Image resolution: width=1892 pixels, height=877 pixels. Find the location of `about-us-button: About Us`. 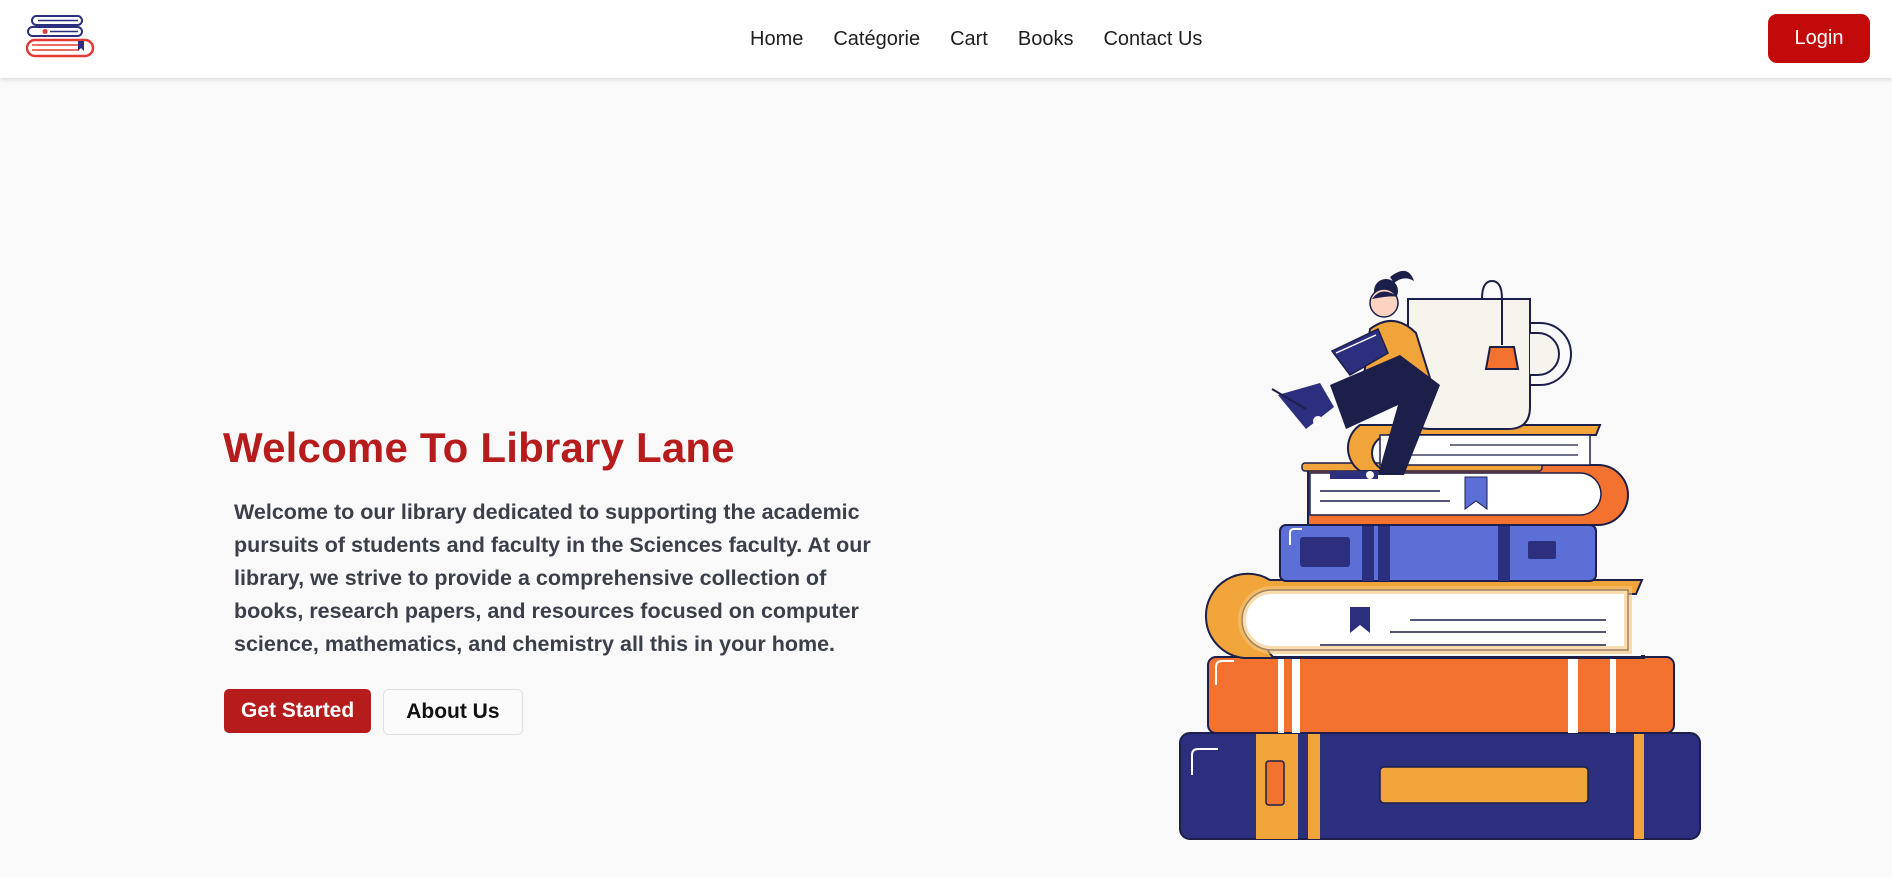

about-us-button: About Us is located at coordinates (453, 712).